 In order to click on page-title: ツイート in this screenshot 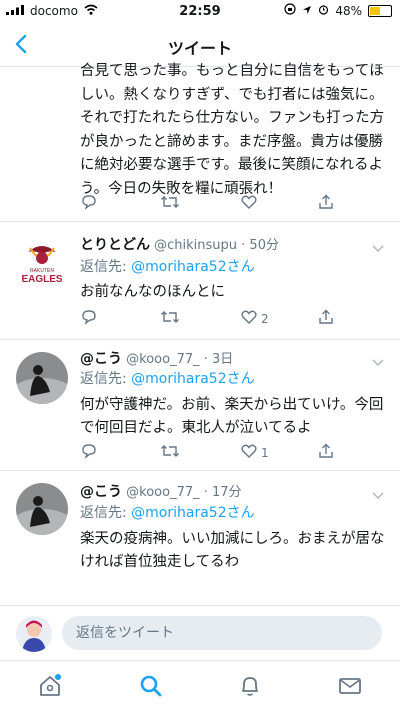, I will do `click(199, 48)`.